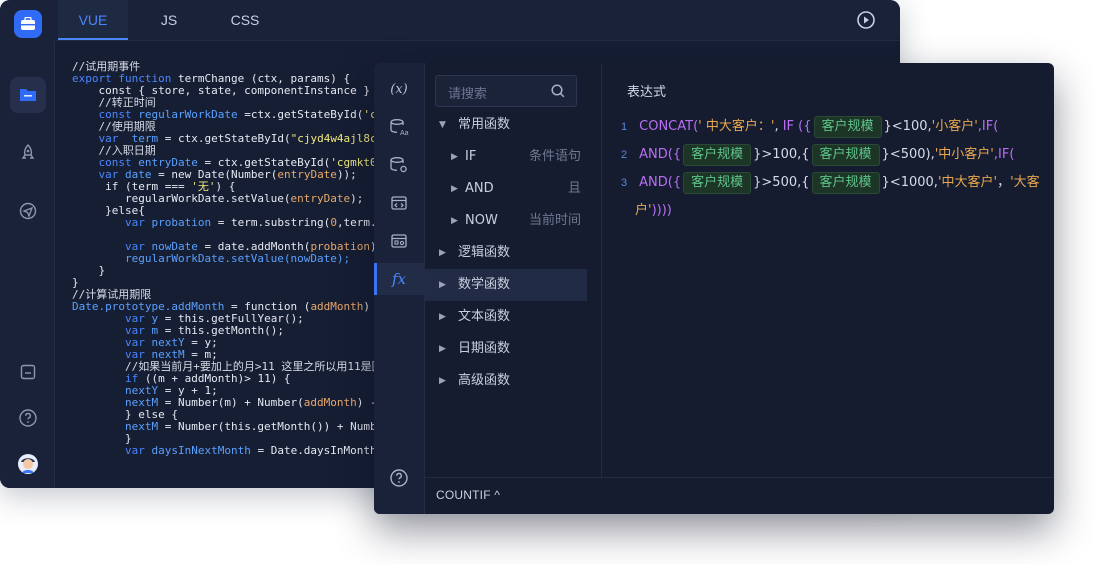  What do you see at coordinates (866, 20) in the screenshot?
I see `play-icon` at bounding box center [866, 20].